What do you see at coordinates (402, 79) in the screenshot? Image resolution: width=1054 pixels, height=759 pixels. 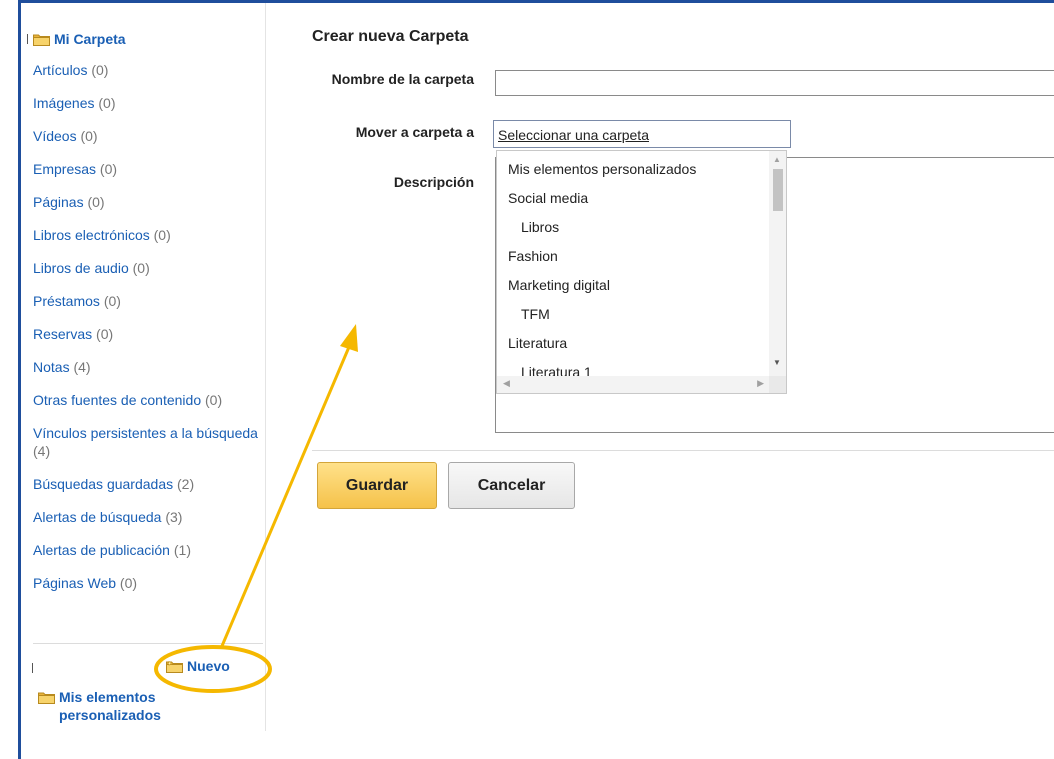 I see `folder-name-label: Nombre de la carpeta` at bounding box center [402, 79].